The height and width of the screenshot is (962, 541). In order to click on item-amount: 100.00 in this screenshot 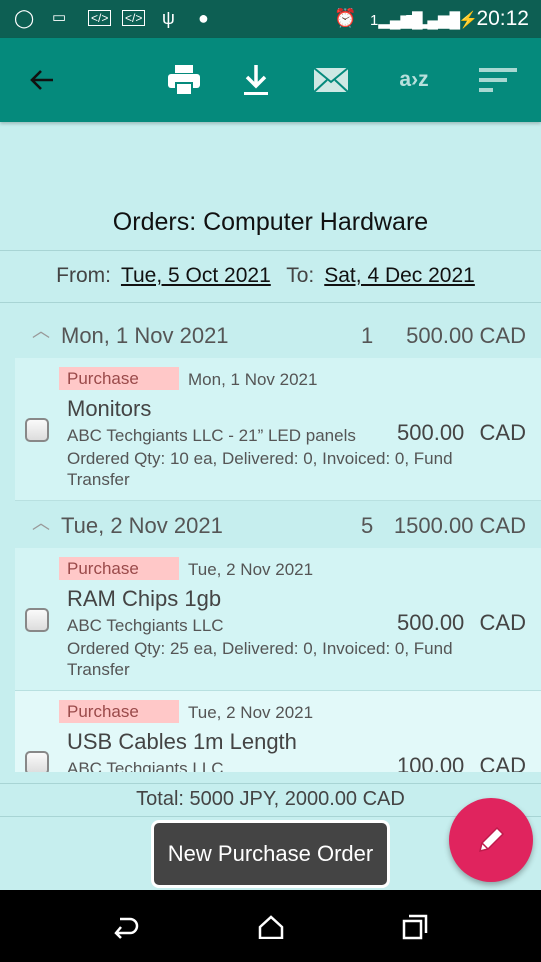, I will do `click(431, 762)`.